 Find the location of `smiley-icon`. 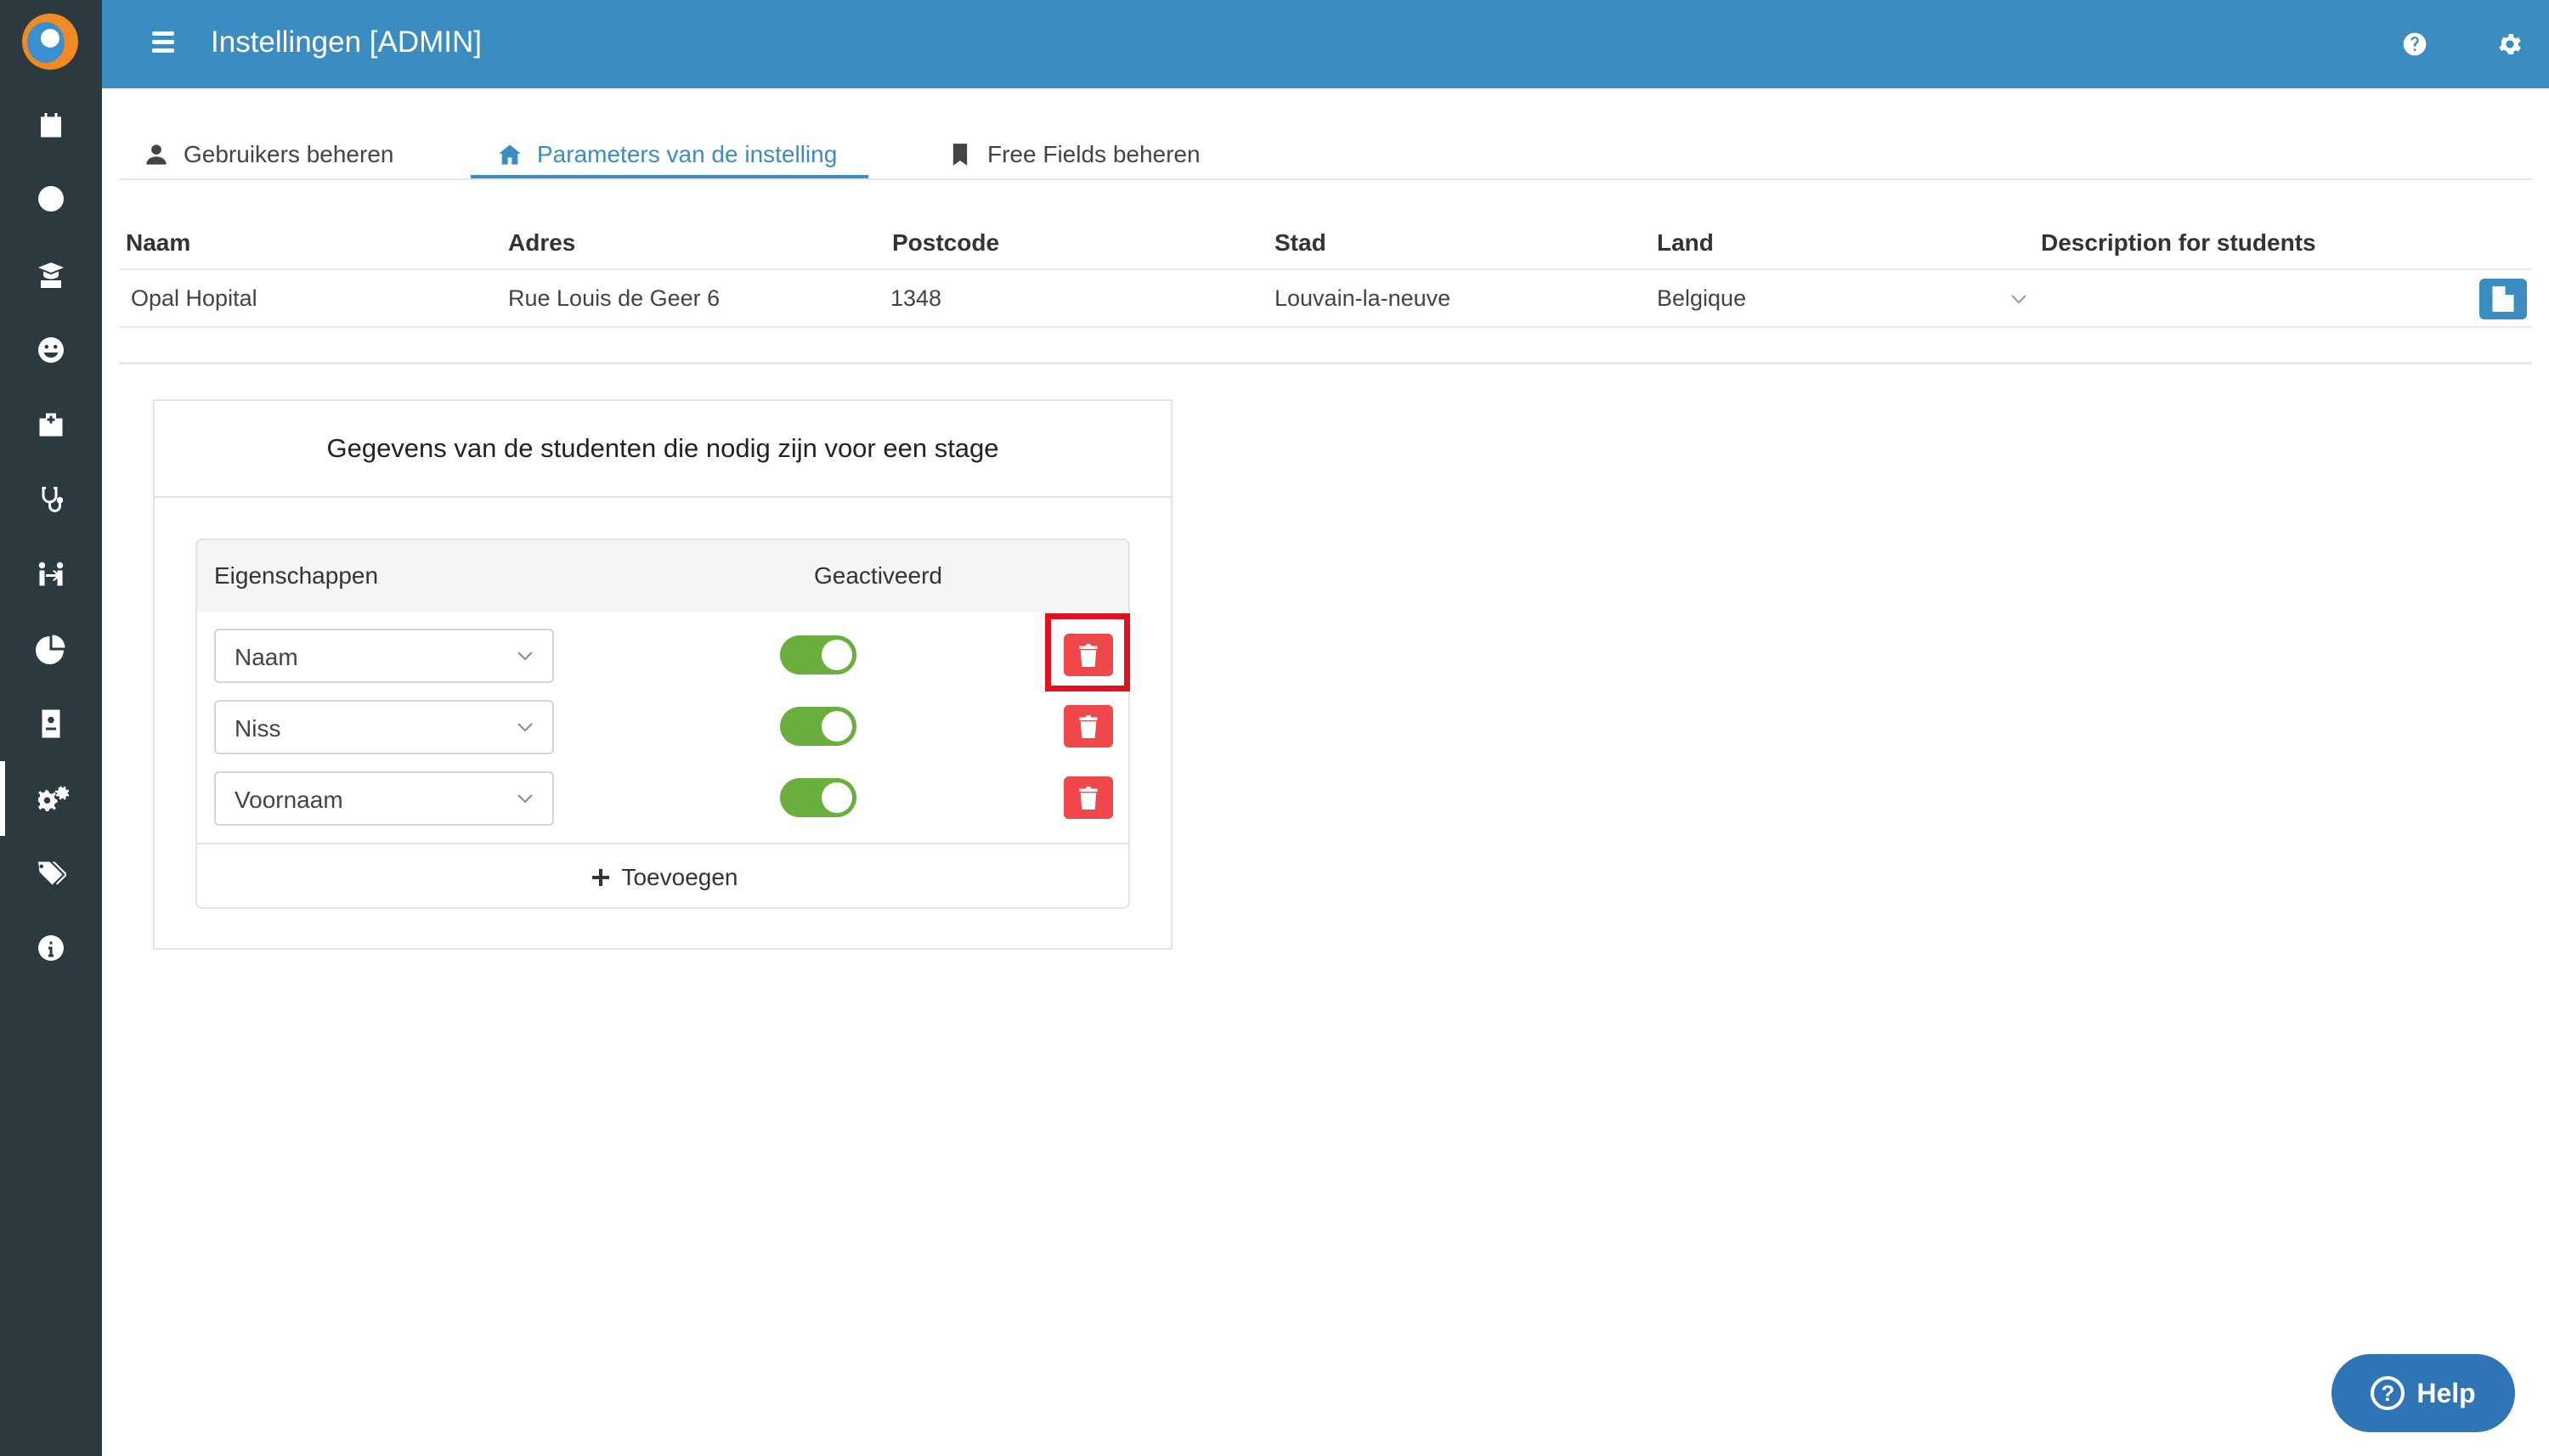

smiley-icon is located at coordinates (51, 350).